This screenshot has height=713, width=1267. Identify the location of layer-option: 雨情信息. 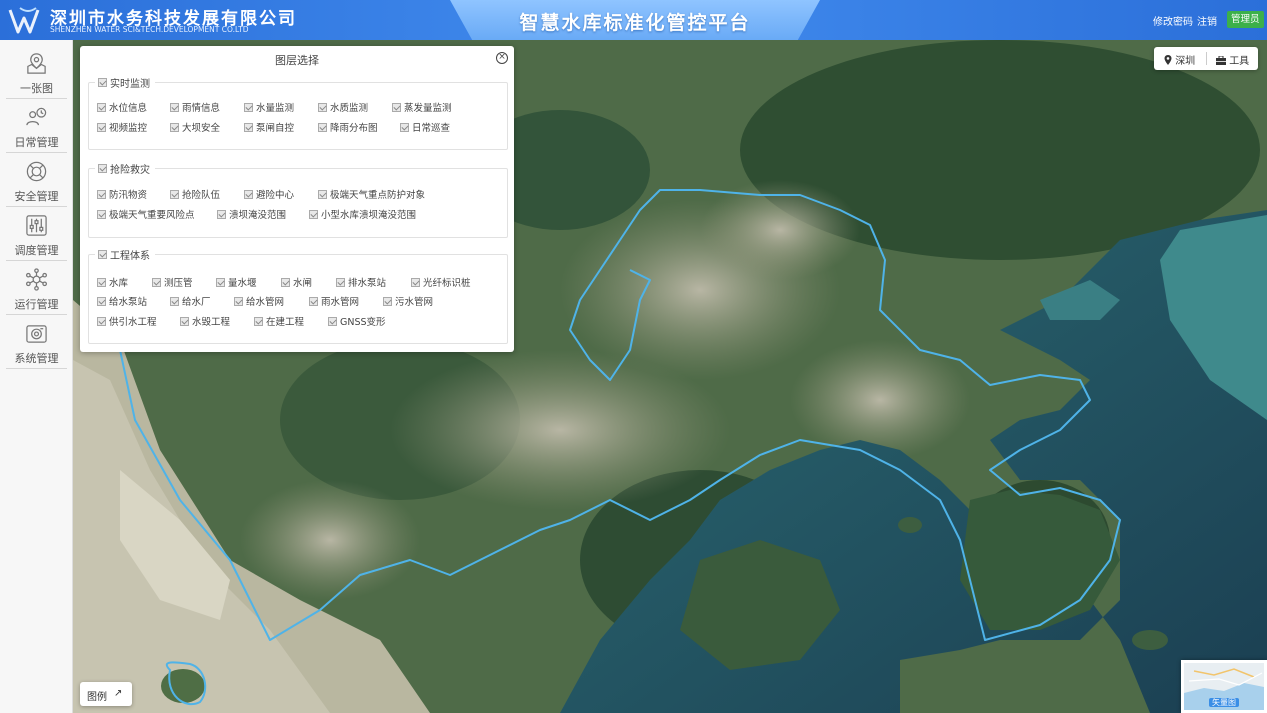
(195, 107).